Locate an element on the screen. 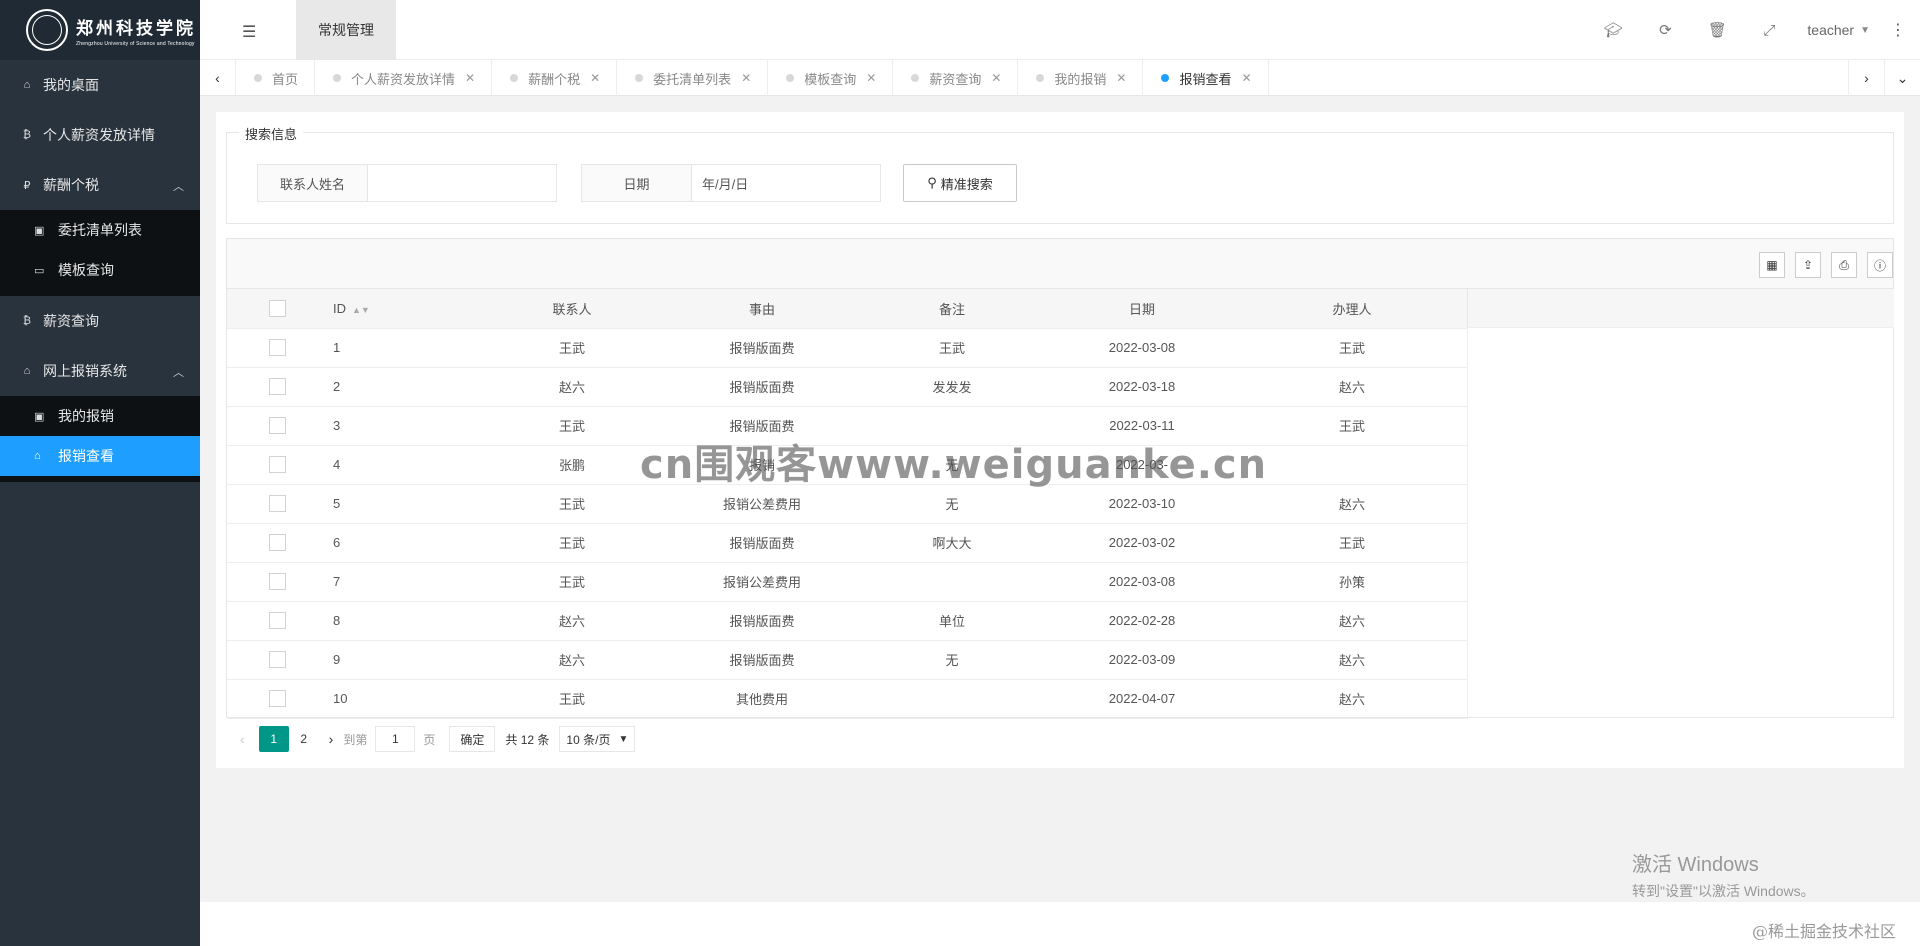  tab-template-query: 模板查询 ✕ is located at coordinates (831, 78).